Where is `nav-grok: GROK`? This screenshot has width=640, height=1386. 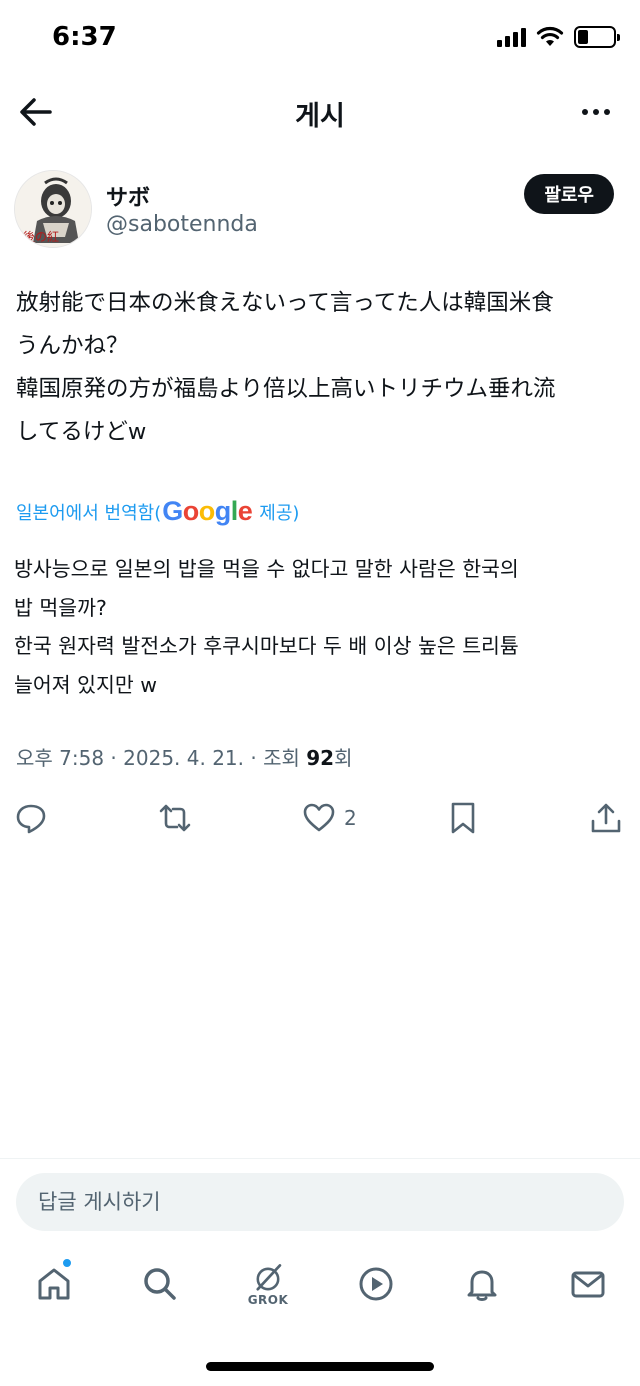
nav-grok: GROK is located at coordinates (268, 1284).